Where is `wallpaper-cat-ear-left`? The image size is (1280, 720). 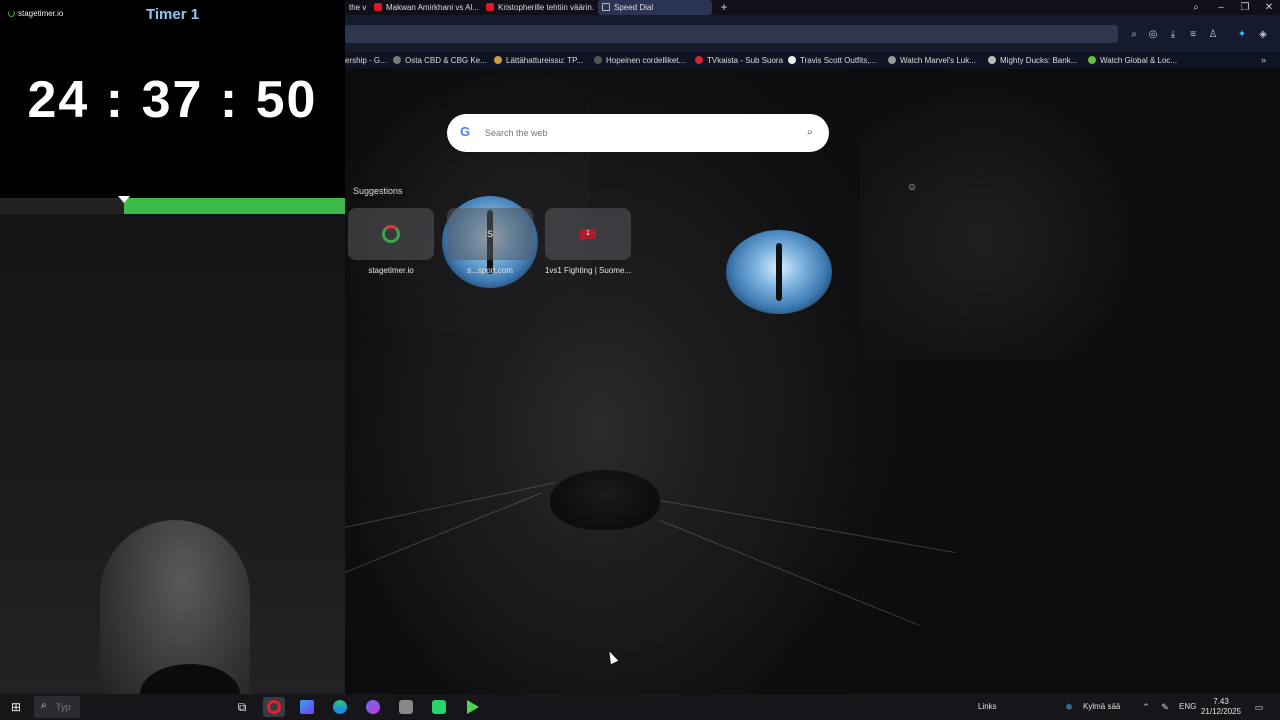 wallpaper-cat-ear-left is located at coordinates (460, 200).